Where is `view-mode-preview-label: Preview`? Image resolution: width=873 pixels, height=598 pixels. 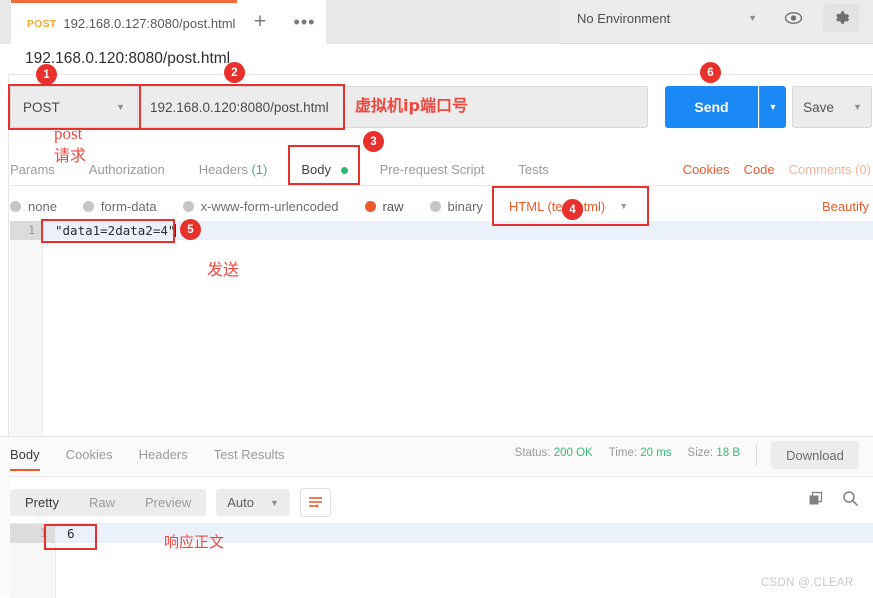
view-mode-preview-label: Preview is located at coordinates (168, 502).